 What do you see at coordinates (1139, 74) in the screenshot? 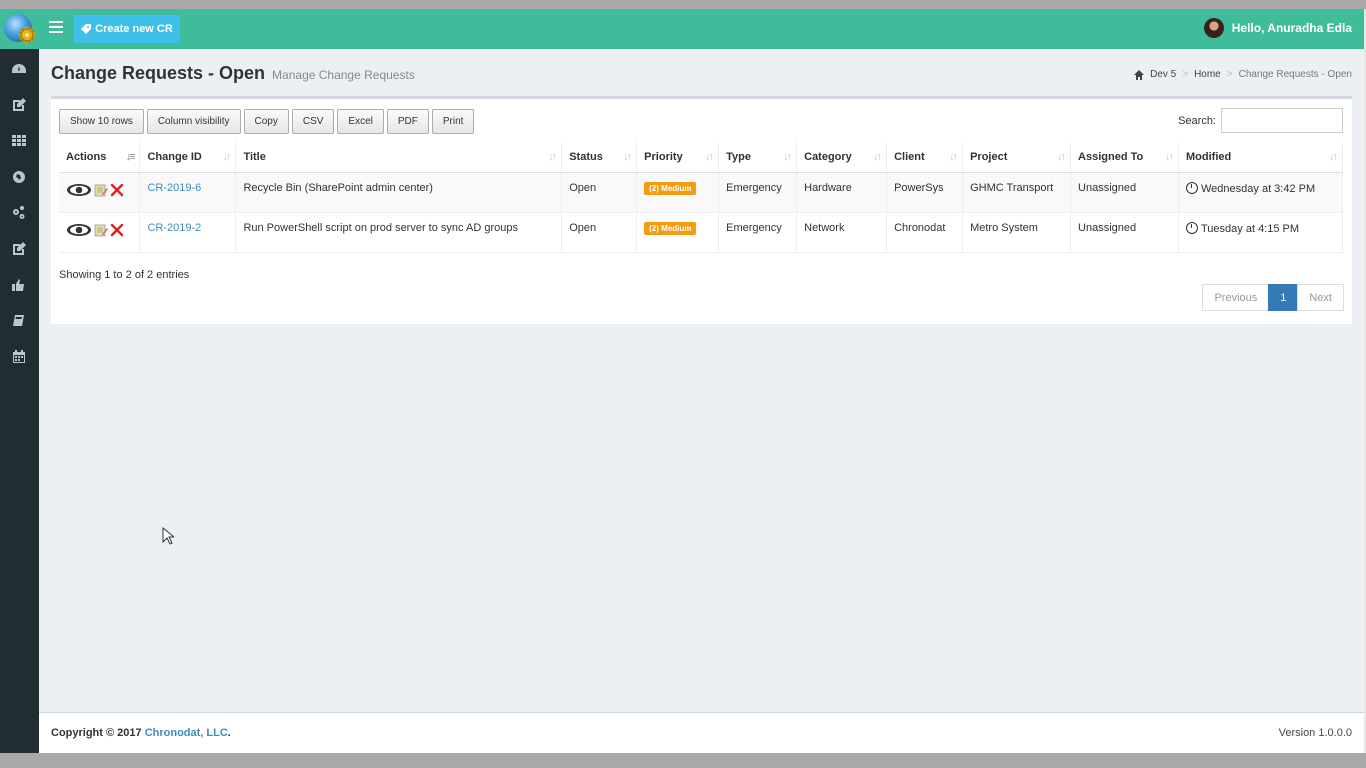
I see `home-icon` at bounding box center [1139, 74].